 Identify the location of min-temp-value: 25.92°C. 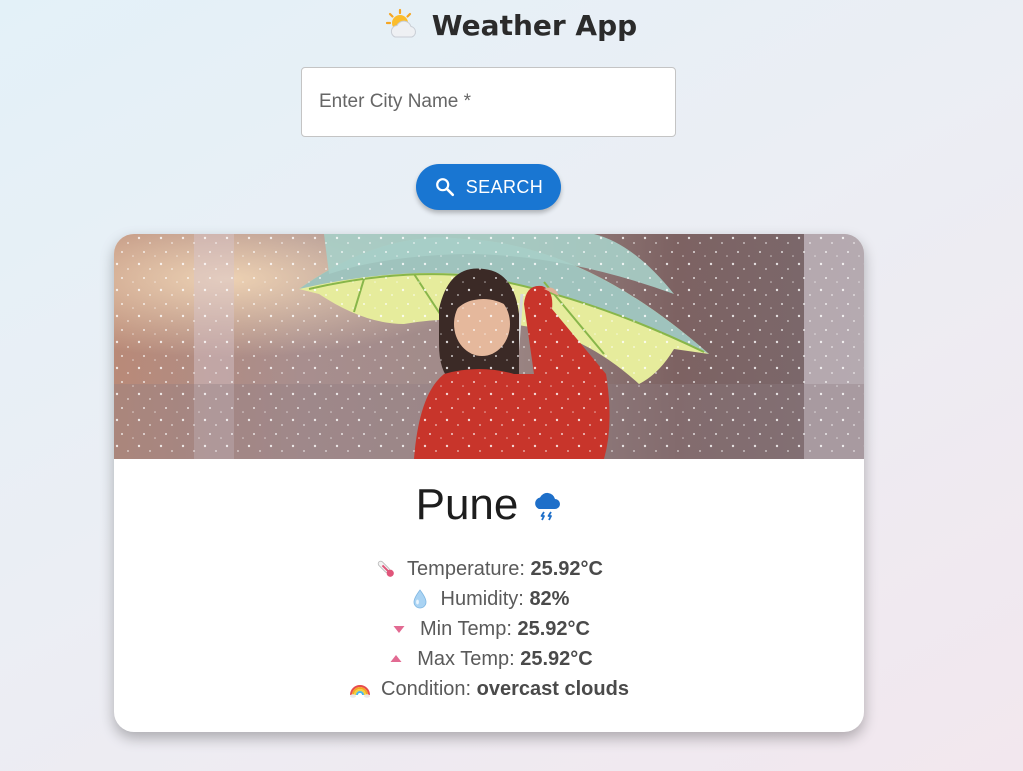
(553, 628).